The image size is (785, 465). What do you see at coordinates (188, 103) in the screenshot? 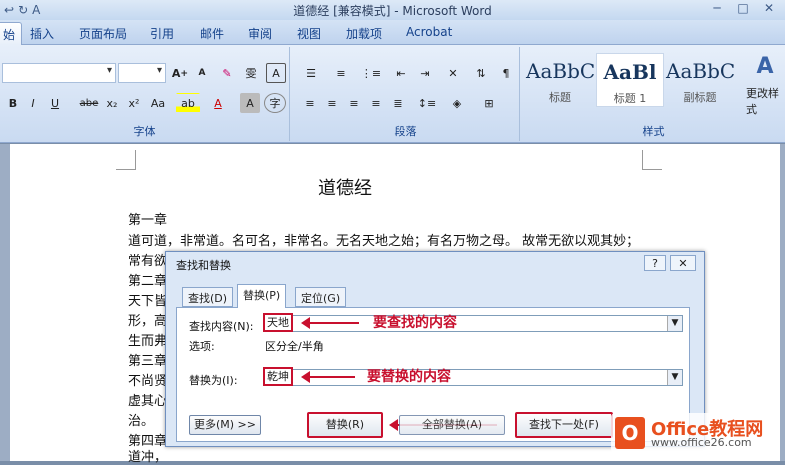
I see `highlight-icon: ab` at bounding box center [188, 103].